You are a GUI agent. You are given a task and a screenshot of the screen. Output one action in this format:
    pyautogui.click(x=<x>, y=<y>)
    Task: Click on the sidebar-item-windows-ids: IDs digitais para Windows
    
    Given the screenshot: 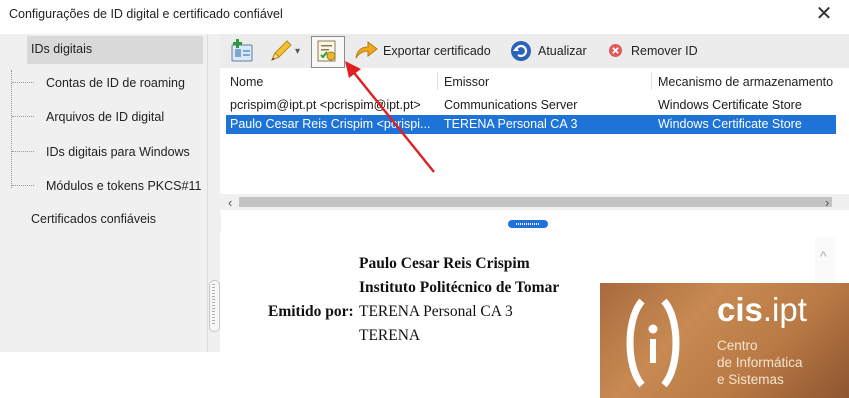 What is the action you would take?
    pyautogui.click(x=118, y=152)
    